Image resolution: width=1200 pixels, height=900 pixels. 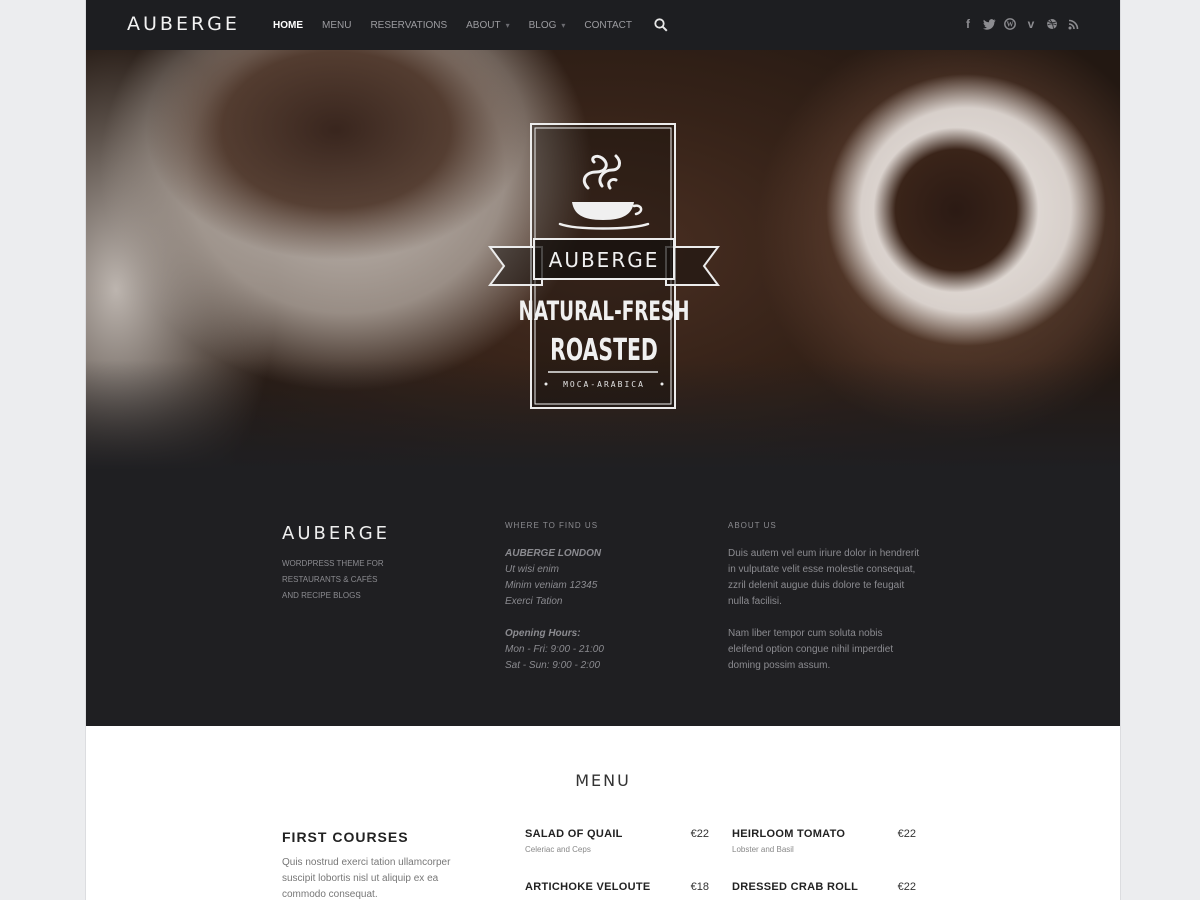 I want to click on first-courses-title: FIRST COURSES, so click(x=345, y=837).